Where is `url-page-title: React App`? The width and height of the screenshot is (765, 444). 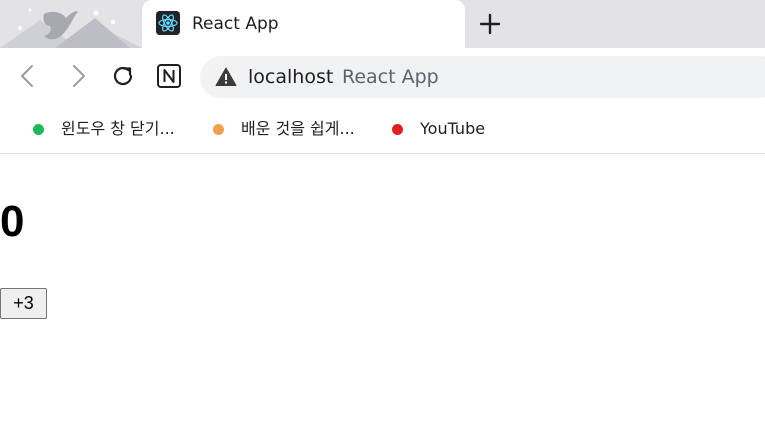
url-page-title: React App is located at coordinates (390, 77).